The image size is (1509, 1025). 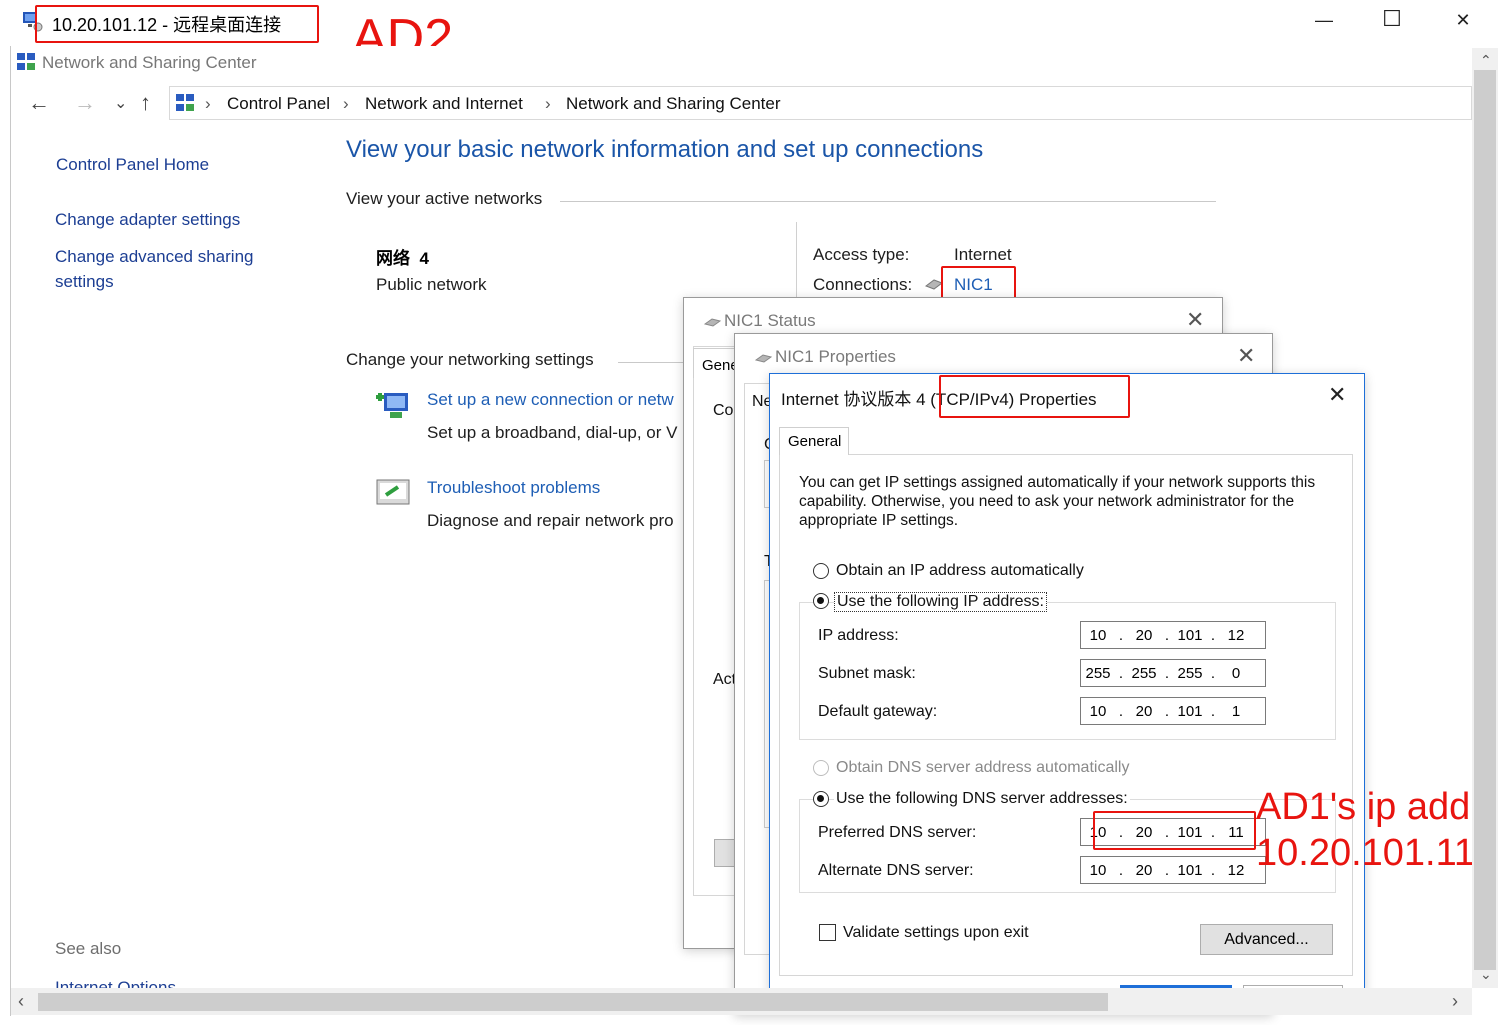 What do you see at coordinates (1324, 20) in the screenshot?
I see `minimize-button: —` at bounding box center [1324, 20].